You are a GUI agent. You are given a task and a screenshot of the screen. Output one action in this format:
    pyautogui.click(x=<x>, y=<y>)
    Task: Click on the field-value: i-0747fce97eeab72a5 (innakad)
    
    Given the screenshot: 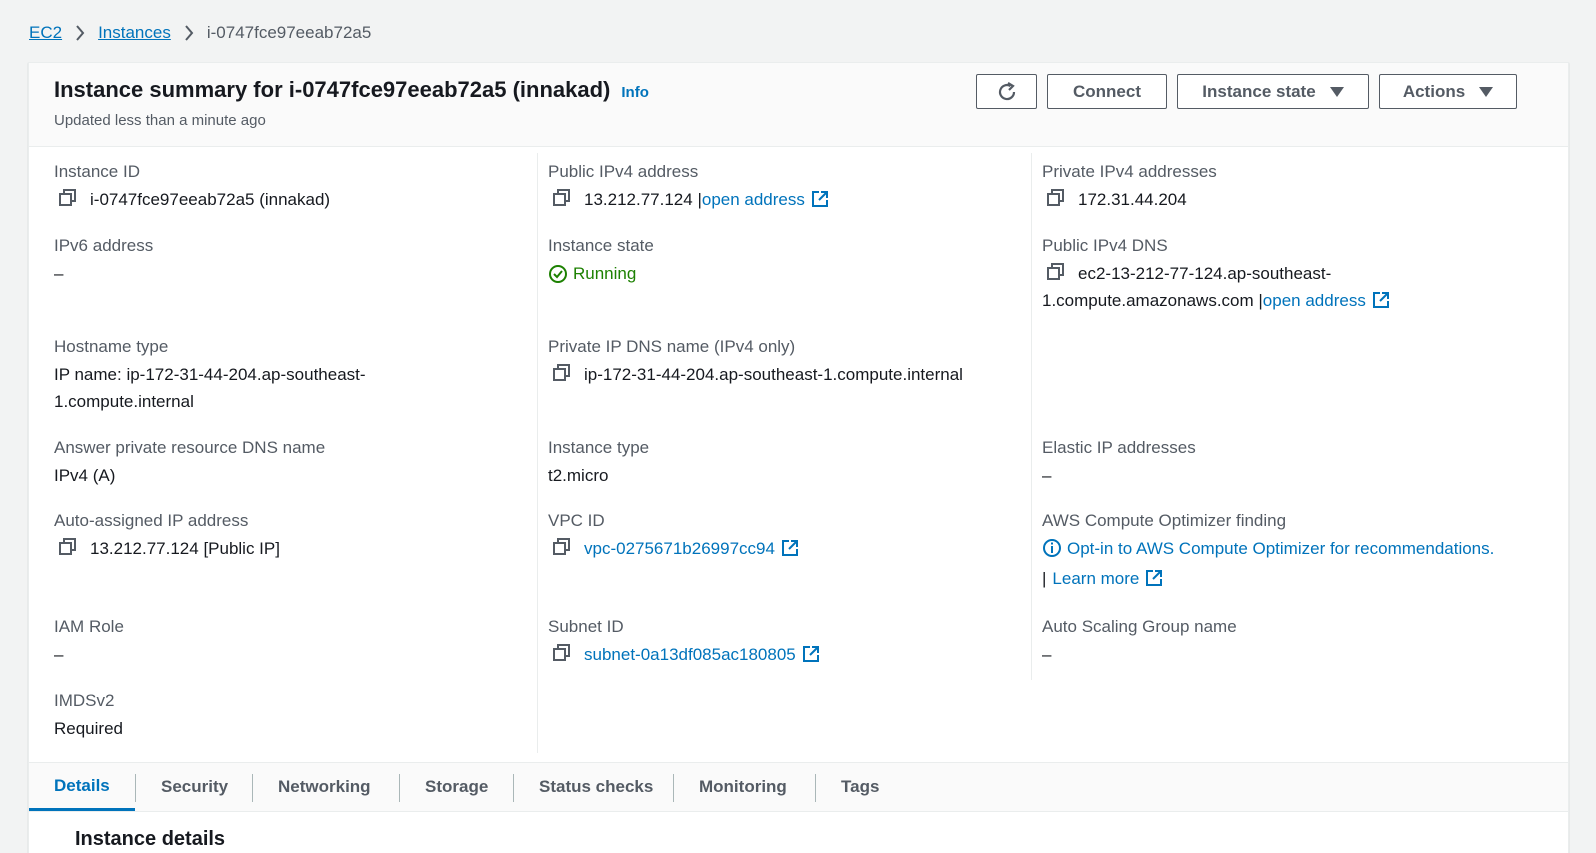 What is the action you would take?
    pyautogui.click(x=210, y=199)
    